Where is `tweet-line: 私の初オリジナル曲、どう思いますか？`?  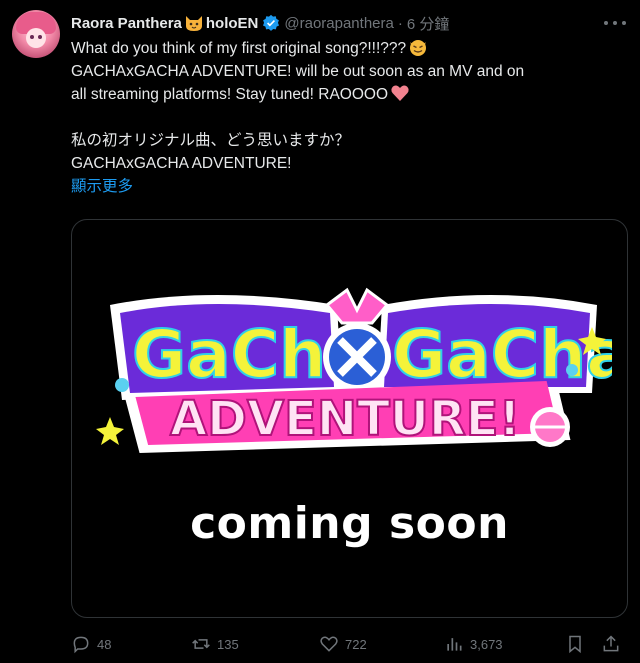 tweet-line: 私の初オリジナル曲、どう思いますか？ is located at coordinates (211, 140).